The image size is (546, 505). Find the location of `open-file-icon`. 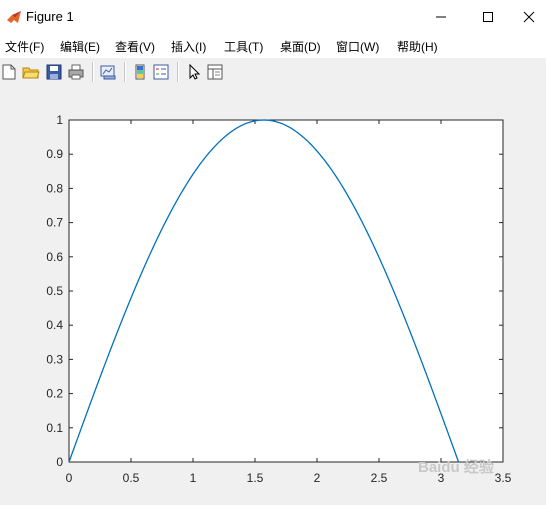

open-file-icon is located at coordinates (31, 72).